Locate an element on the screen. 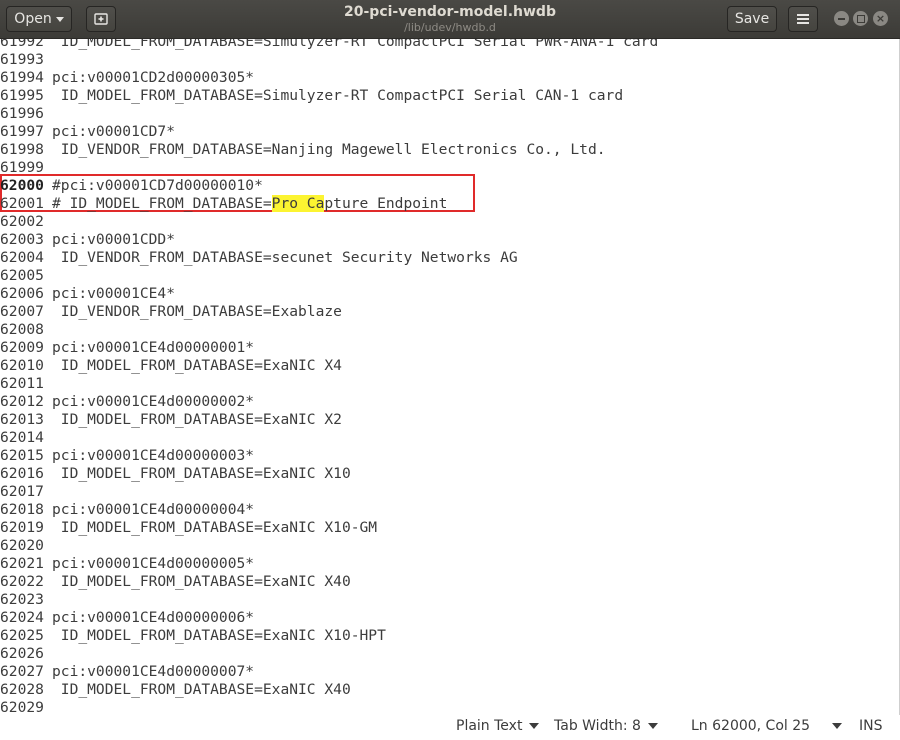 The image size is (900, 740). line-number: 62019 is located at coordinates (22, 527).